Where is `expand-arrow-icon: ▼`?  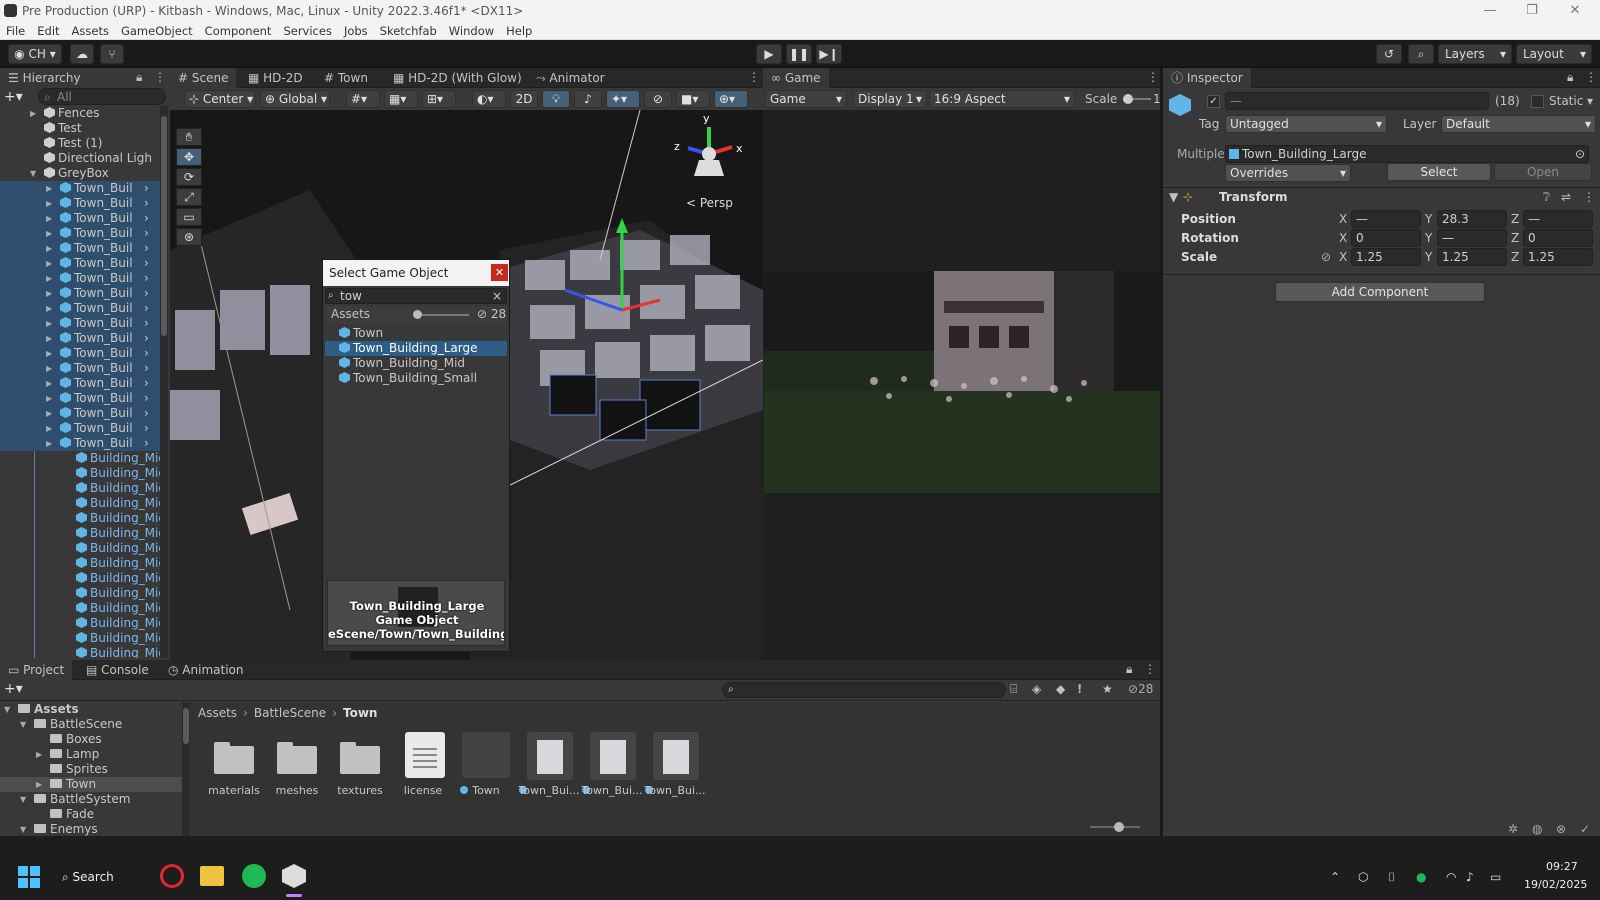 expand-arrow-icon: ▼ is located at coordinates (23, 724).